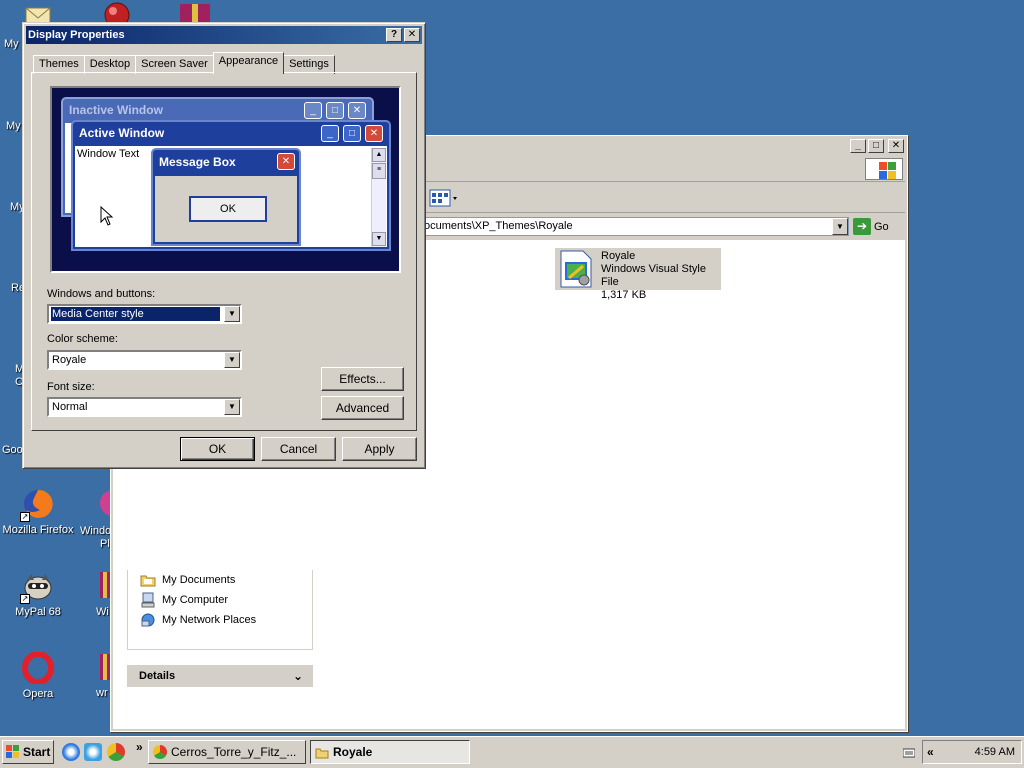 Image resolution: width=1024 pixels, height=768 pixels. Describe the element at coordinates (69, 360) in the screenshot. I see `color-scheme-value: Royale` at that location.